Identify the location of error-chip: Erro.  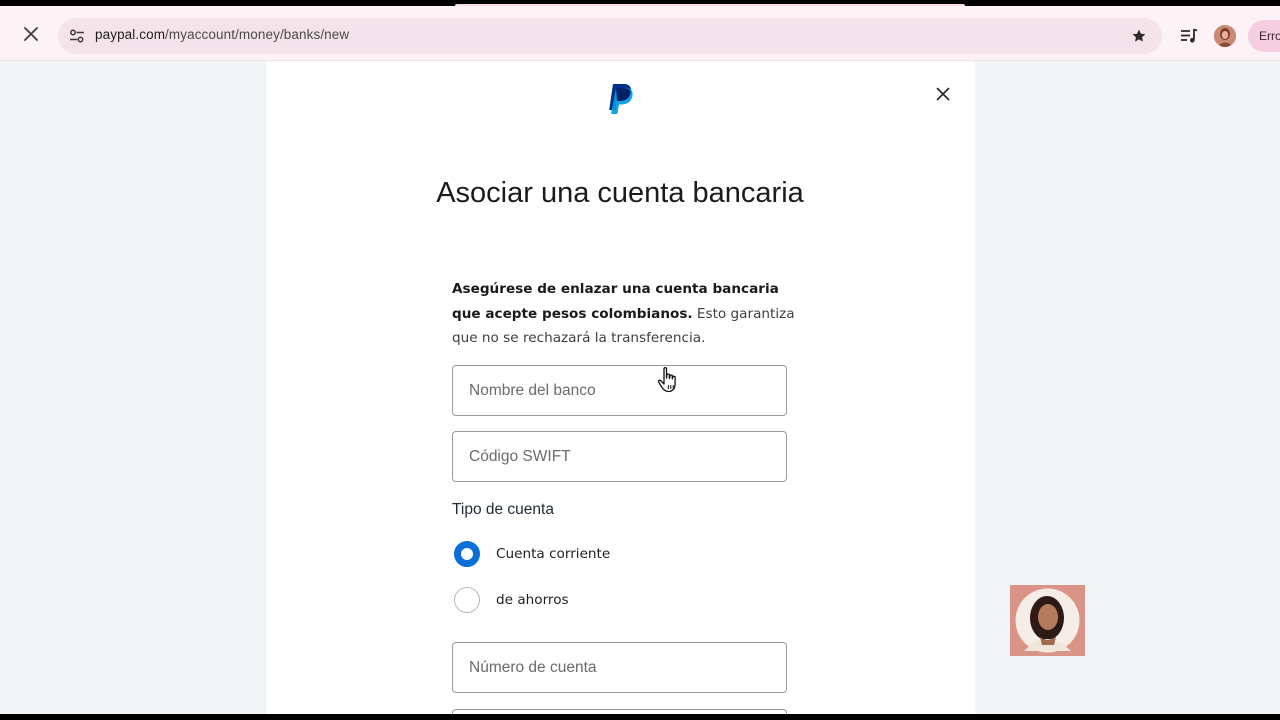
(1264, 36).